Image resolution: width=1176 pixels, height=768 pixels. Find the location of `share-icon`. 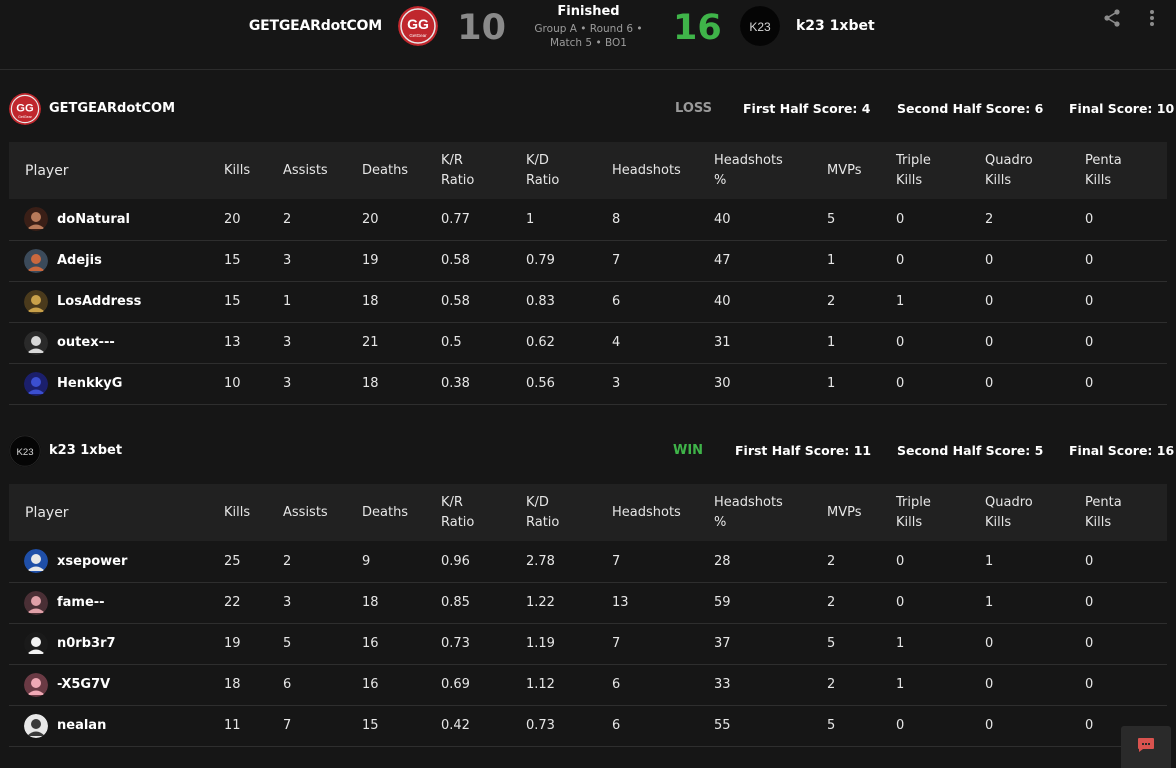

share-icon is located at coordinates (1112, 18).